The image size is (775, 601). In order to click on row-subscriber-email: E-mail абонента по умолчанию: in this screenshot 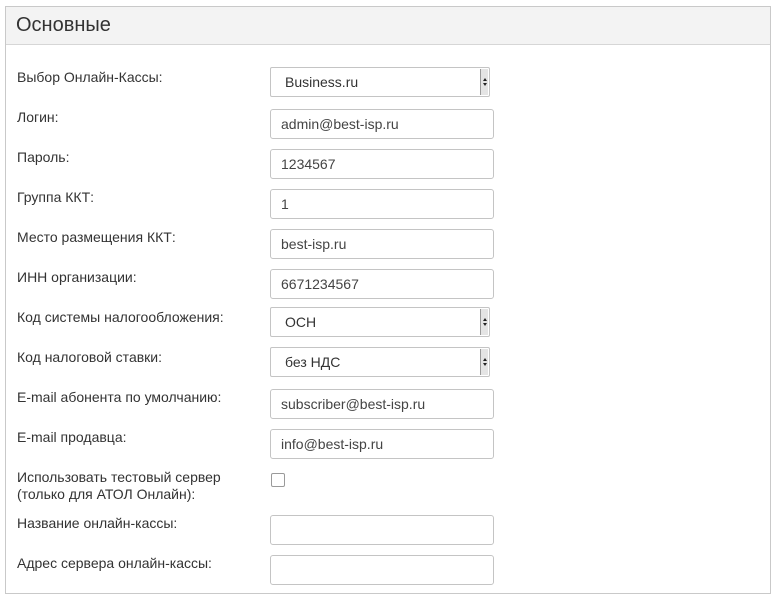, I will do `click(388, 405)`.